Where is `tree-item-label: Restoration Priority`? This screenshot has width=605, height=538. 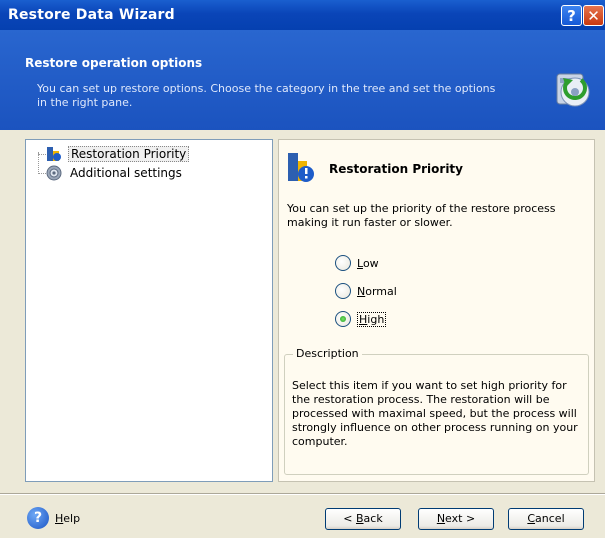 tree-item-label: Restoration Priority is located at coordinates (129, 154).